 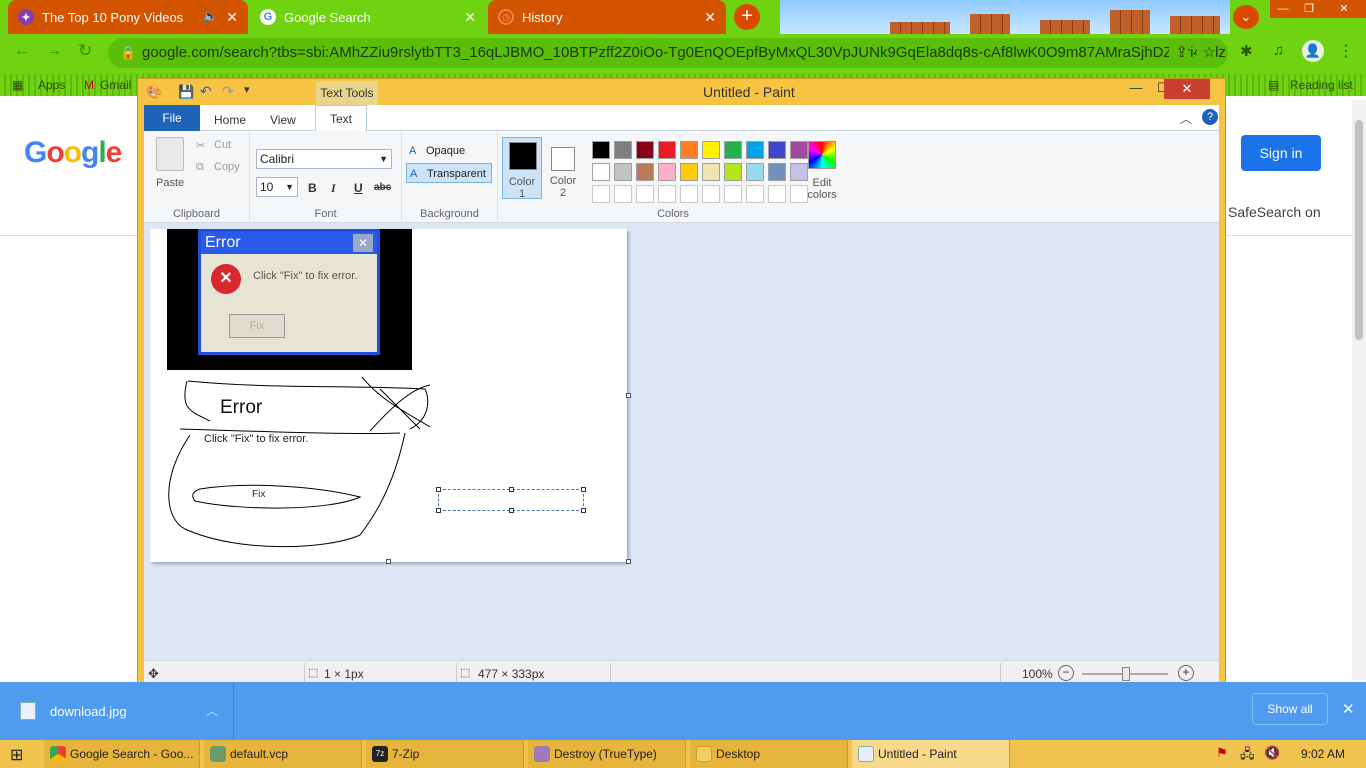 What do you see at coordinates (1186, 118) in the screenshot?
I see `minimize-ribbon-icon: ︿` at bounding box center [1186, 118].